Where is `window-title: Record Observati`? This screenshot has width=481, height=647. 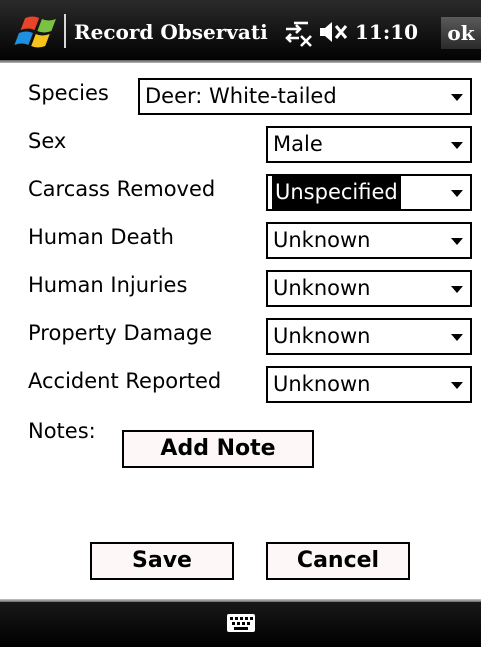
window-title: Record Observati is located at coordinates (171, 32).